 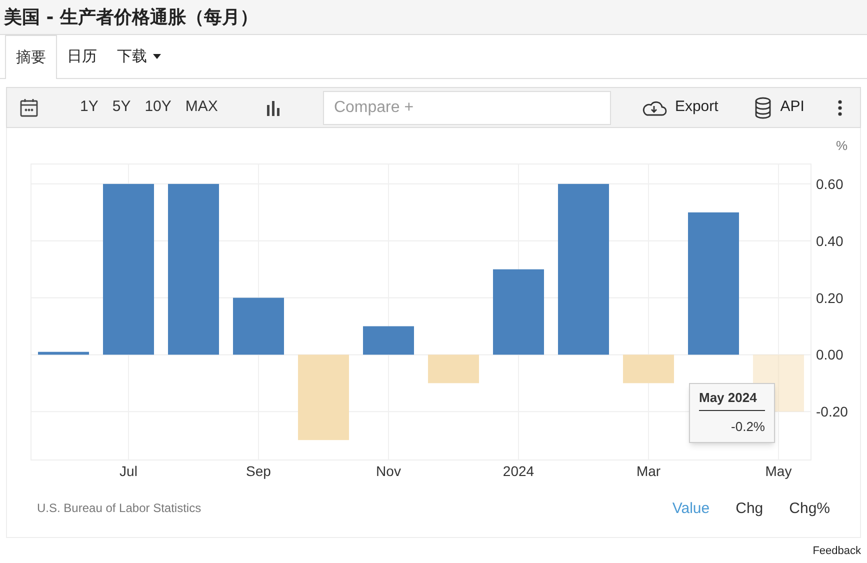 What do you see at coordinates (158, 107) in the screenshot?
I see `range-button: 10Y` at bounding box center [158, 107].